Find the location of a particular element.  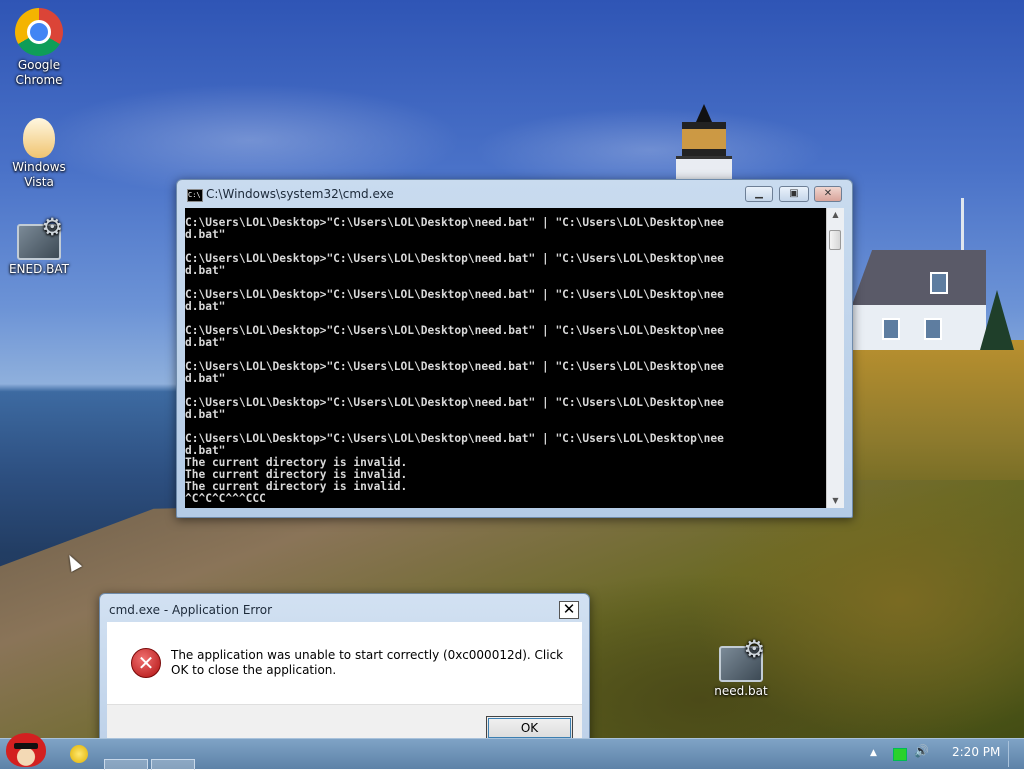

ok-button: OK is located at coordinates (529, 728).